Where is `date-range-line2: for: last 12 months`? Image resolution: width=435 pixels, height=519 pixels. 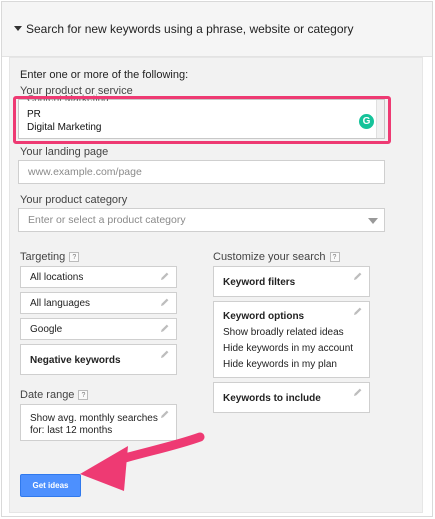
date-range-line2: for: last 12 months is located at coordinates (71, 430).